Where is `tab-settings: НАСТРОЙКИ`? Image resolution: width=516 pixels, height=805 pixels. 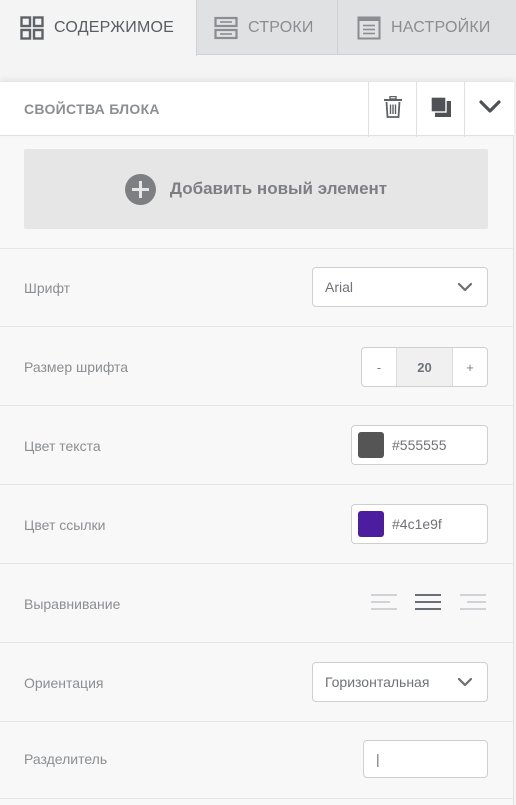 tab-settings: НАСТРОЙКИ is located at coordinates (427, 27).